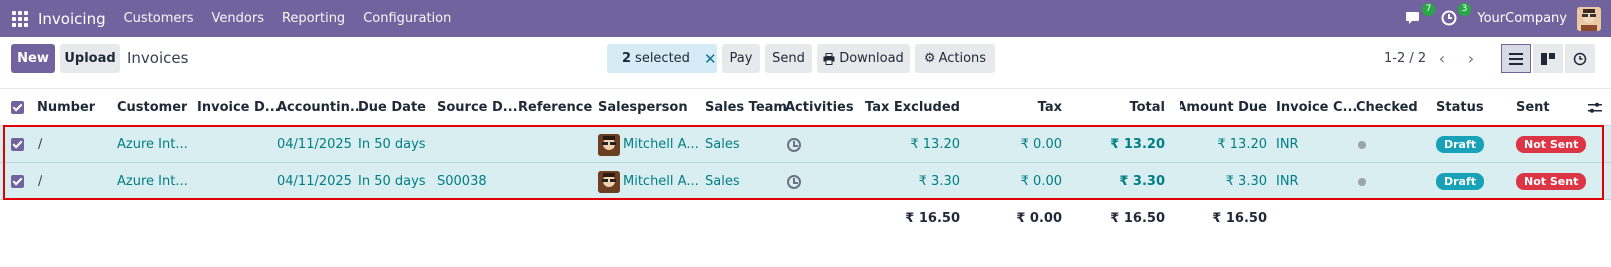 This screenshot has height=267, width=1611. What do you see at coordinates (746, 107) in the screenshot?
I see `col-sales-team: Sales Team` at bounding box center [746, 107].